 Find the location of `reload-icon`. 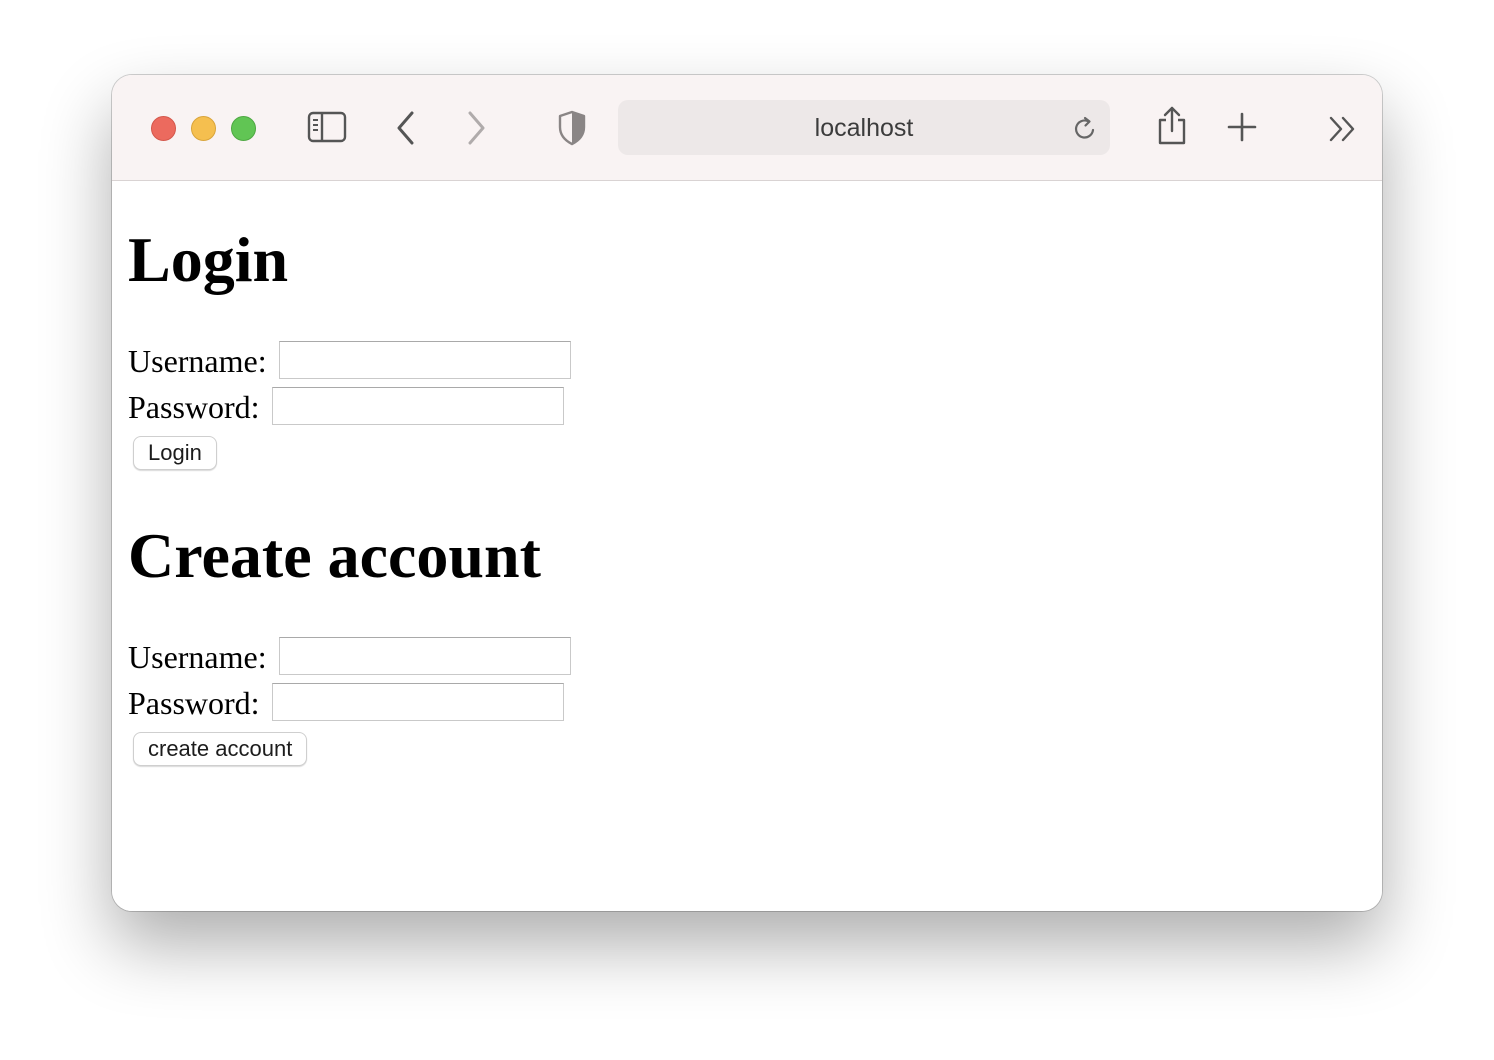

reload-icon is located at coordinates (1085, 129).